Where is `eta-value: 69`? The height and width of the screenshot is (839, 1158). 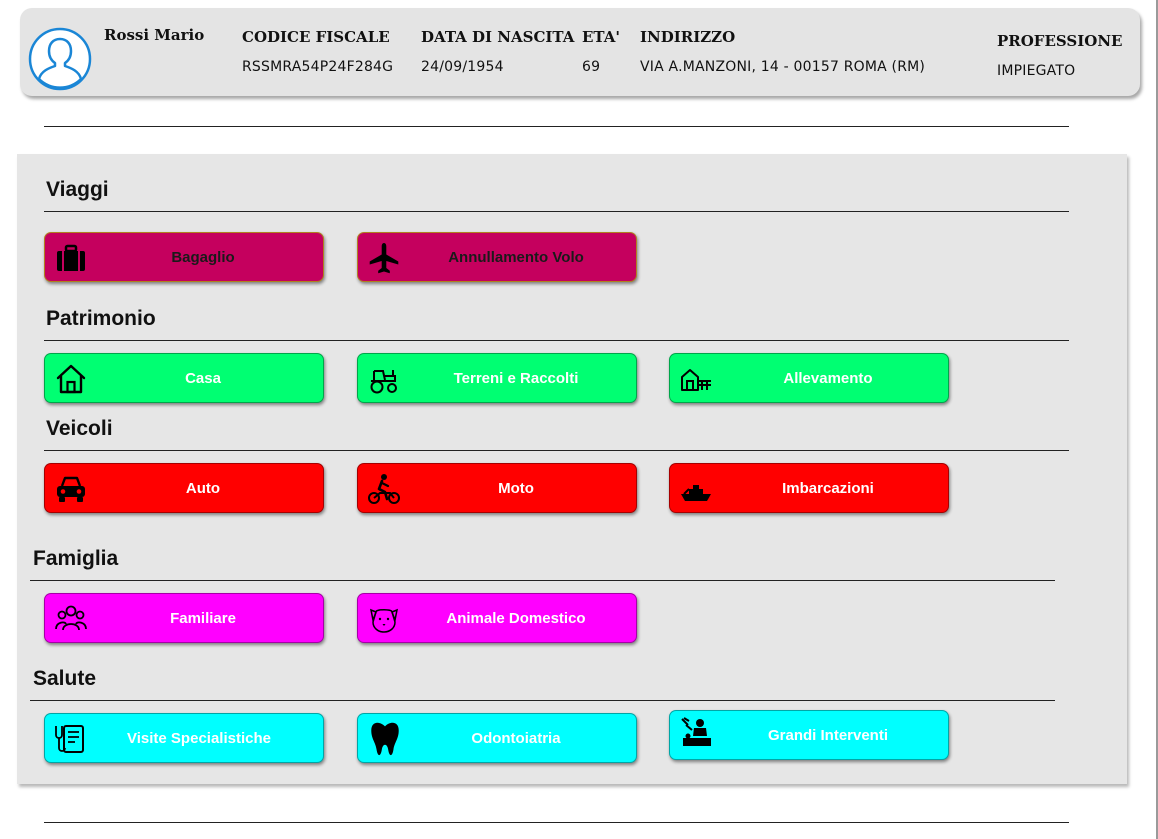 eta-value: 69 is located at coordinates (591, 67).